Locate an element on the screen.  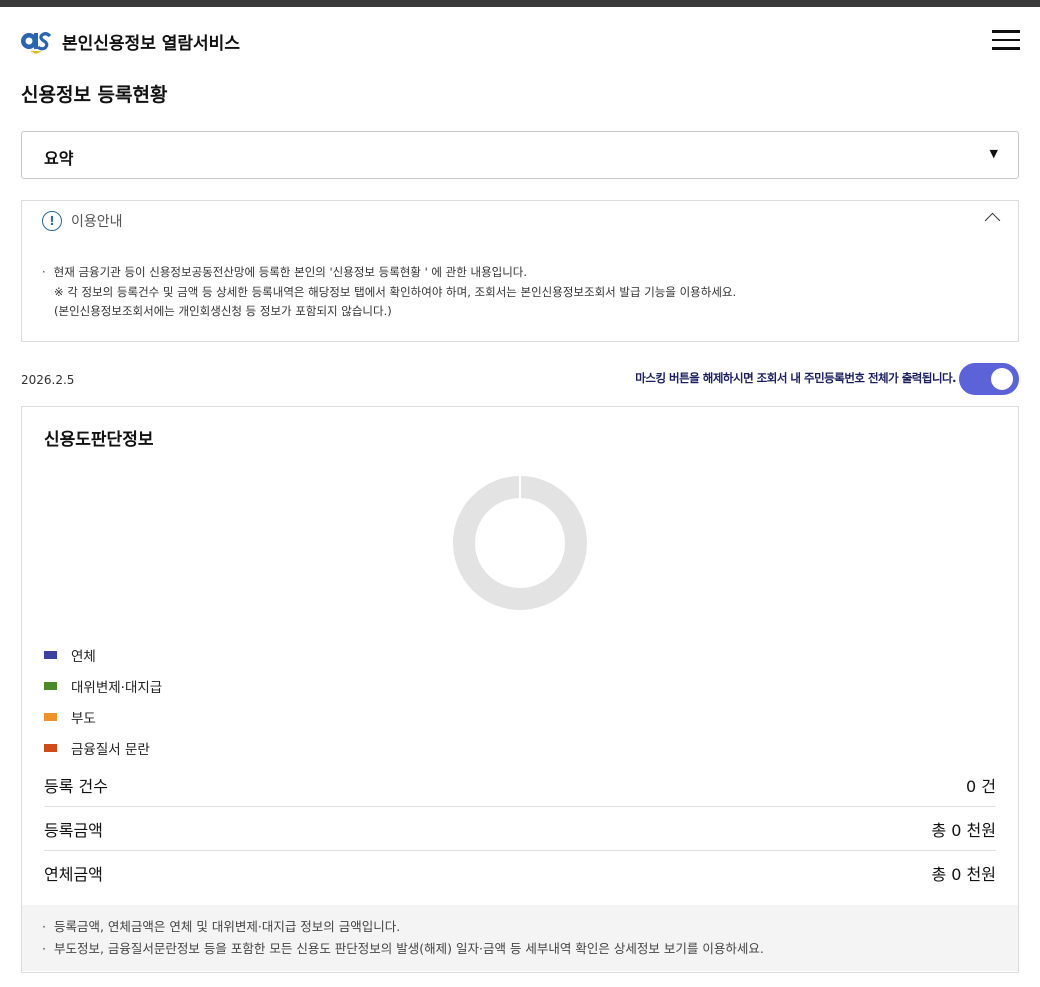
view-select-value: 요약 is located at coordinates (59, 158).